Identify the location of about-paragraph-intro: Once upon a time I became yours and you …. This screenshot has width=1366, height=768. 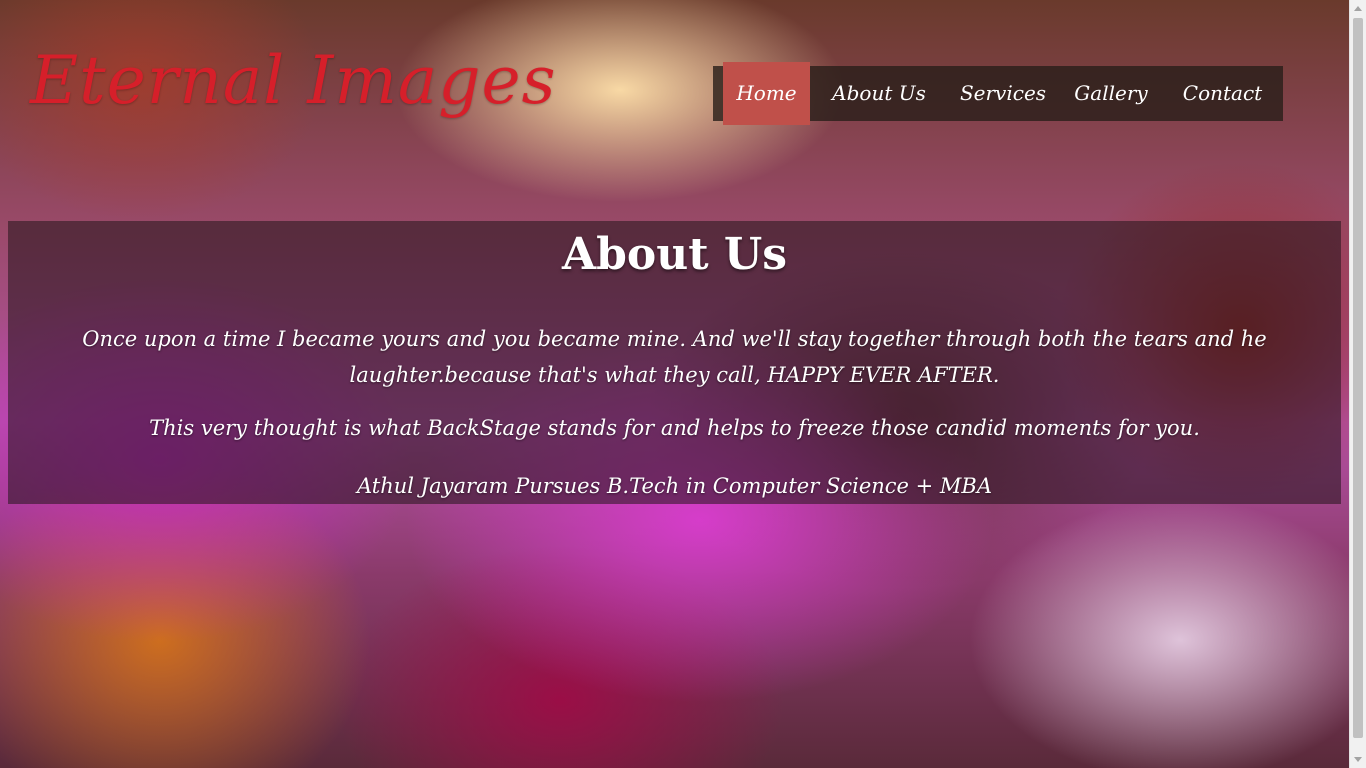
(674, 357).